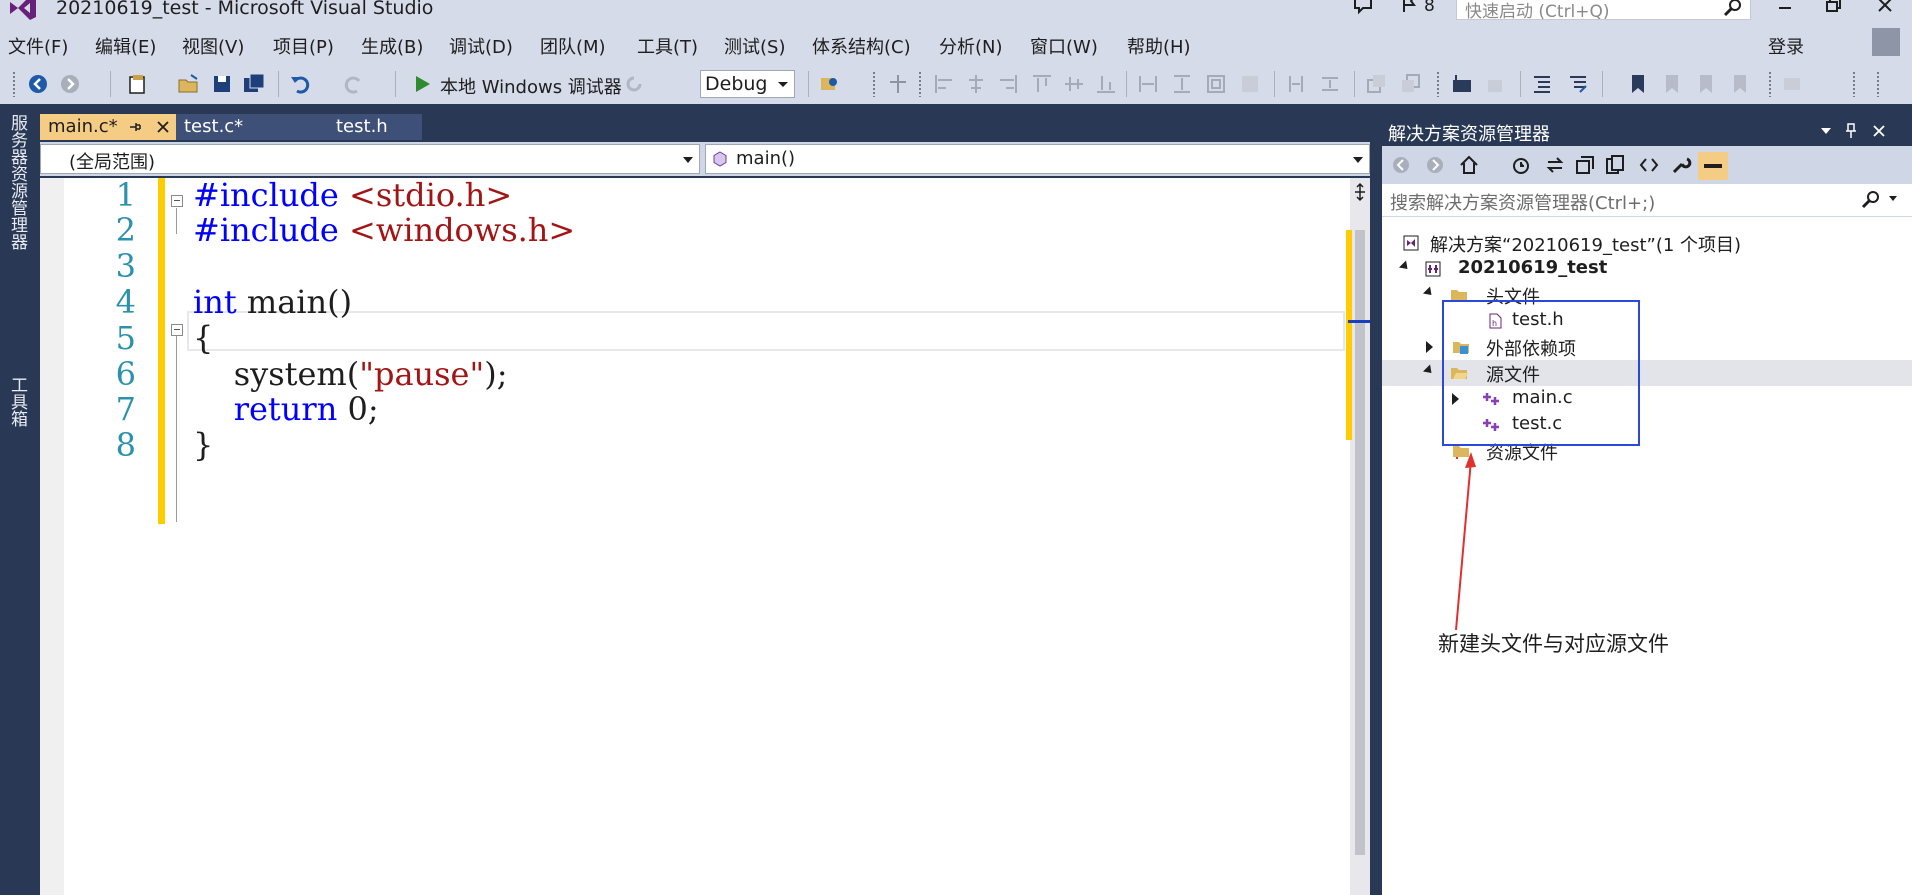 Image resolution: width=1912 pixels, height=895 pixels. What do you see at coordinates (1042, 84) in the screenshot?
I see `align-top-icon` at bounding box center [1042, 84].